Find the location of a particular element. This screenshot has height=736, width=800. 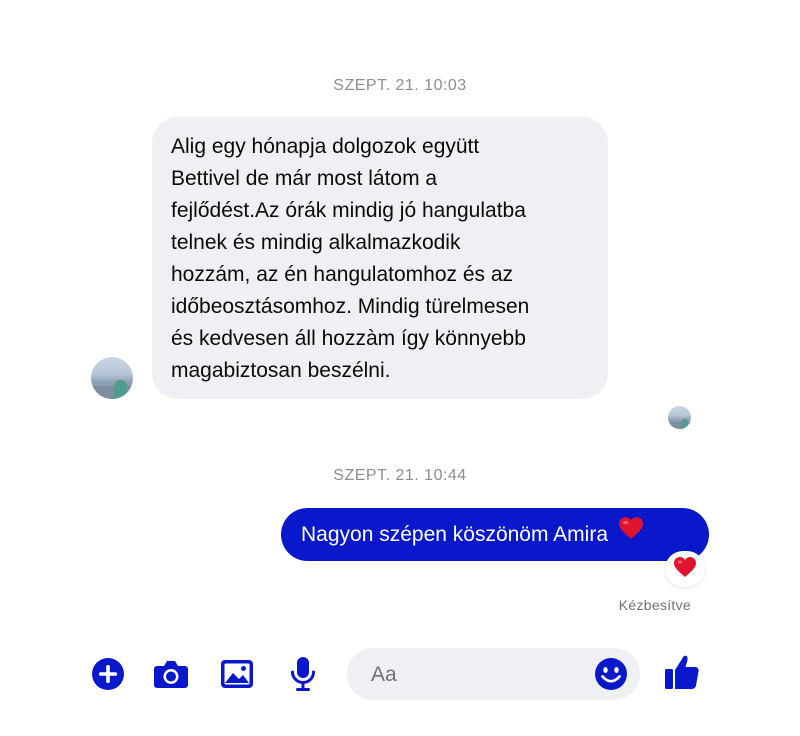

seen-receipt-avatar is located at coordinates (679, 417).